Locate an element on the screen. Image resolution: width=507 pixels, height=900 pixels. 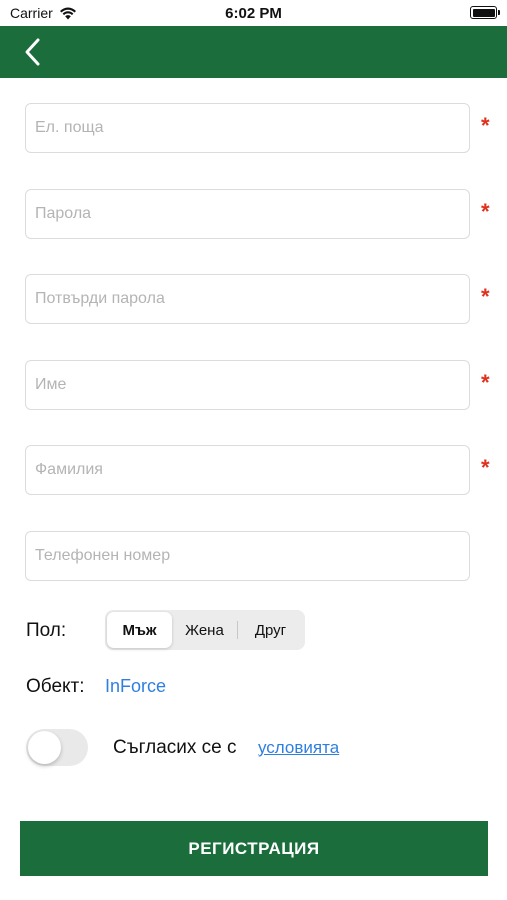
gender-option-other: Друг is located at coordinates (270, 630).